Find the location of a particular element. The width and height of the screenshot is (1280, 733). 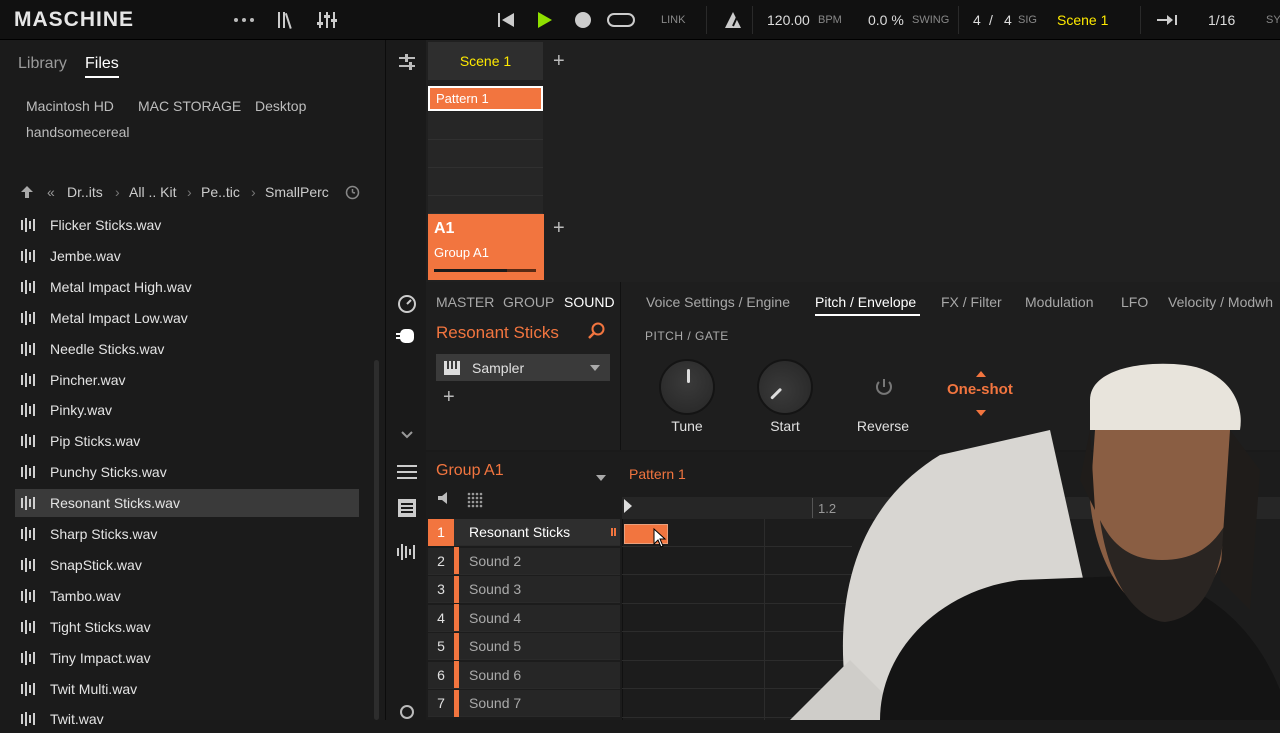

pattern-clip: Pattern 1 is located at coordinates (485, 98).